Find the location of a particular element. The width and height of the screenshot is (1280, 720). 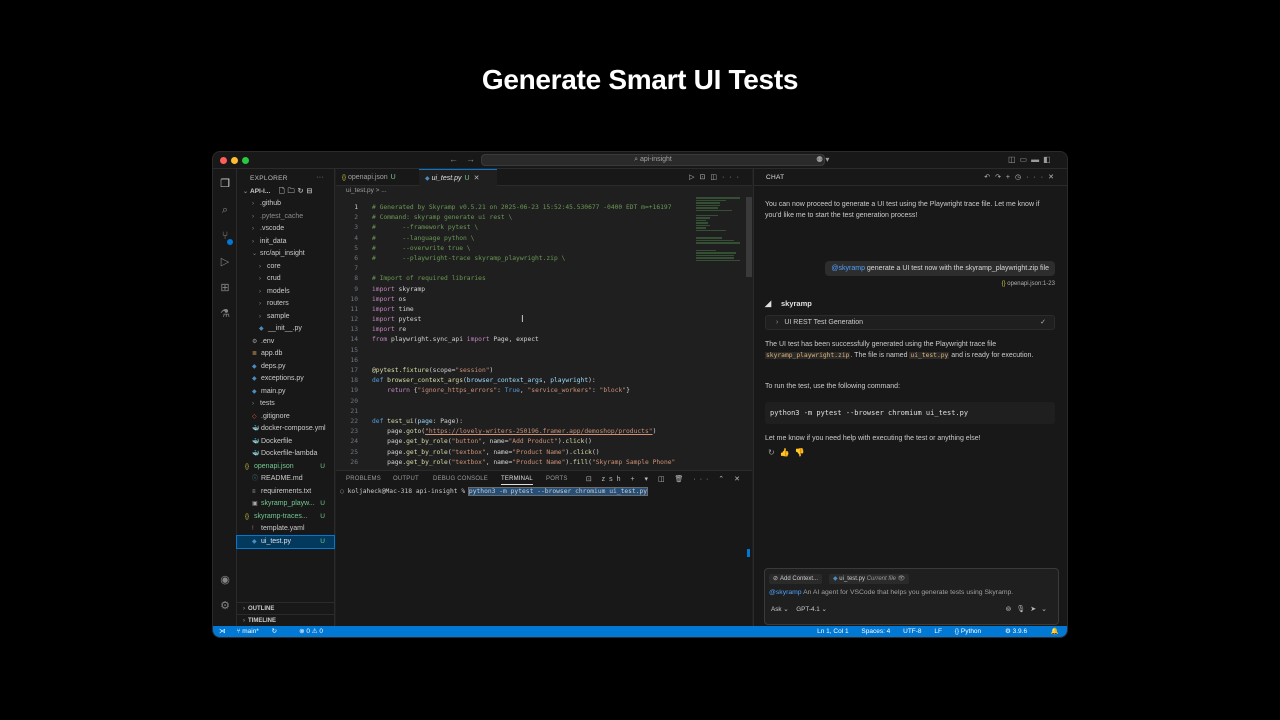

feedback-icons: ↻👍👎 is located at coordinates (789, 452).